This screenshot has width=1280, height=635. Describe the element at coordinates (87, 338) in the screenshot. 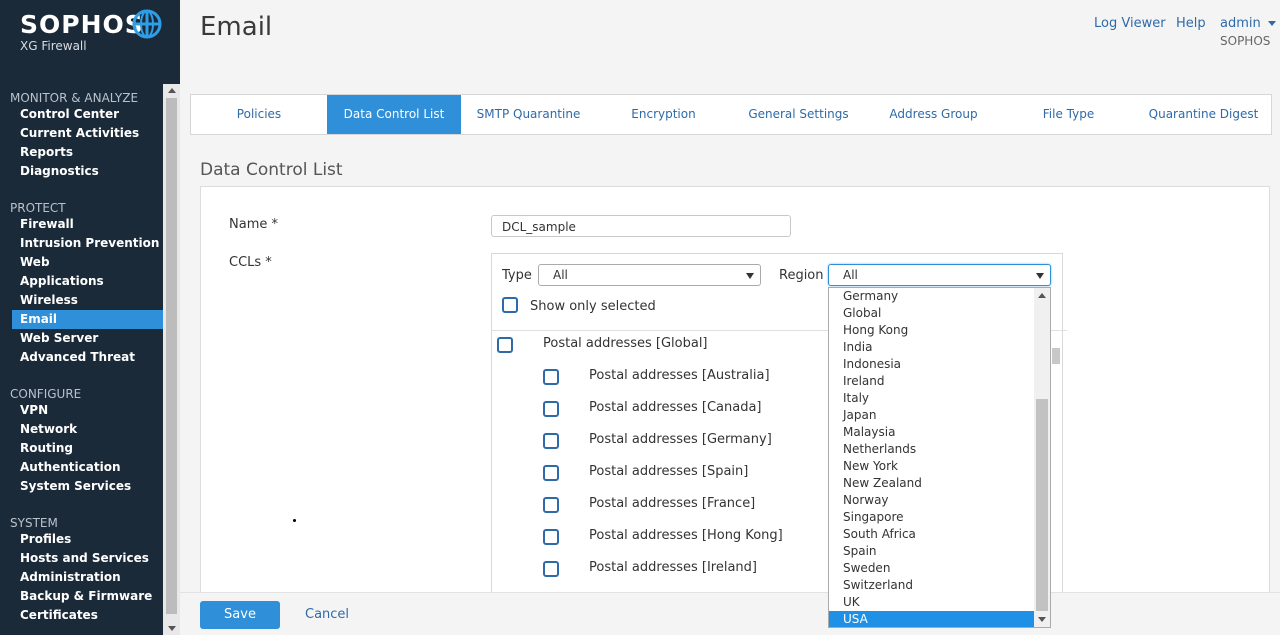

I see `nav-item-web-server: Web Server` at that location.